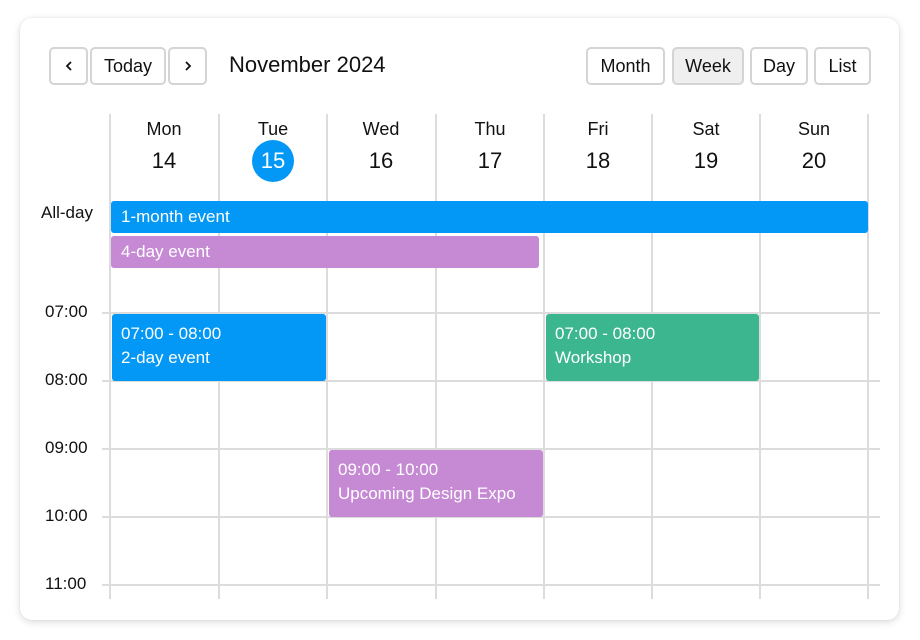 This screenshot has height=640, width=920. What do you see at coordinates (273, 129) in the screenshot?
I see `day-name: Tue` at bounding box center [273, 129].